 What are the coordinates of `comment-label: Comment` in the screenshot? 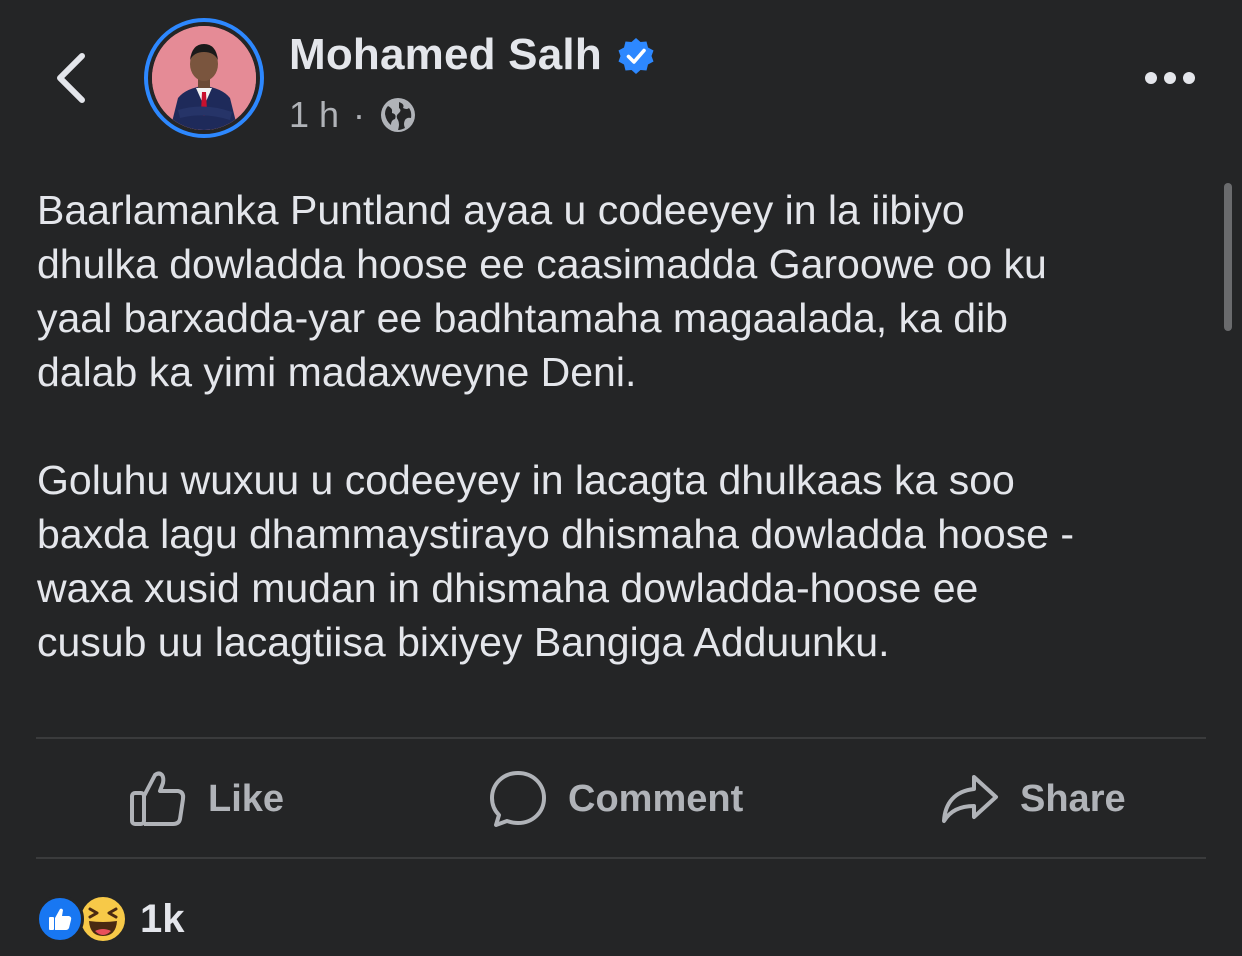 It's located at (656, 798).